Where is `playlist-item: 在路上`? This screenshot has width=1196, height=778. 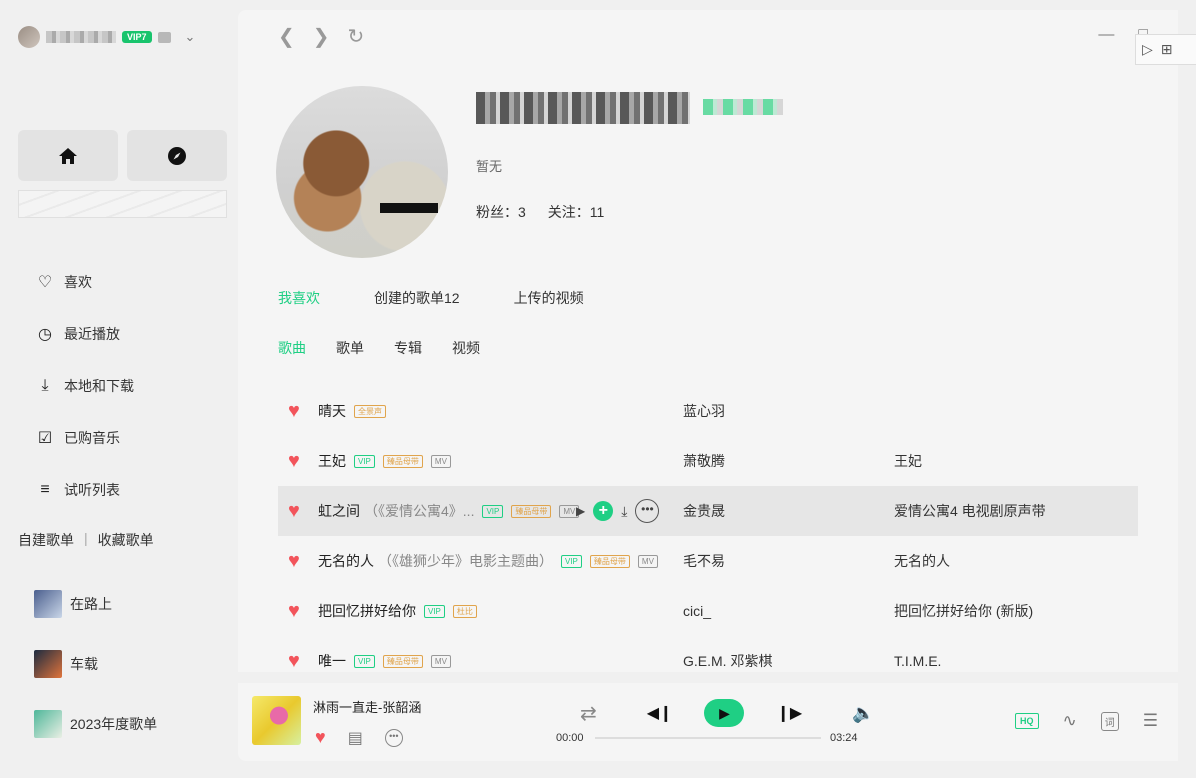 playlist-item: 在路上 is located at coordinates (95, 604).